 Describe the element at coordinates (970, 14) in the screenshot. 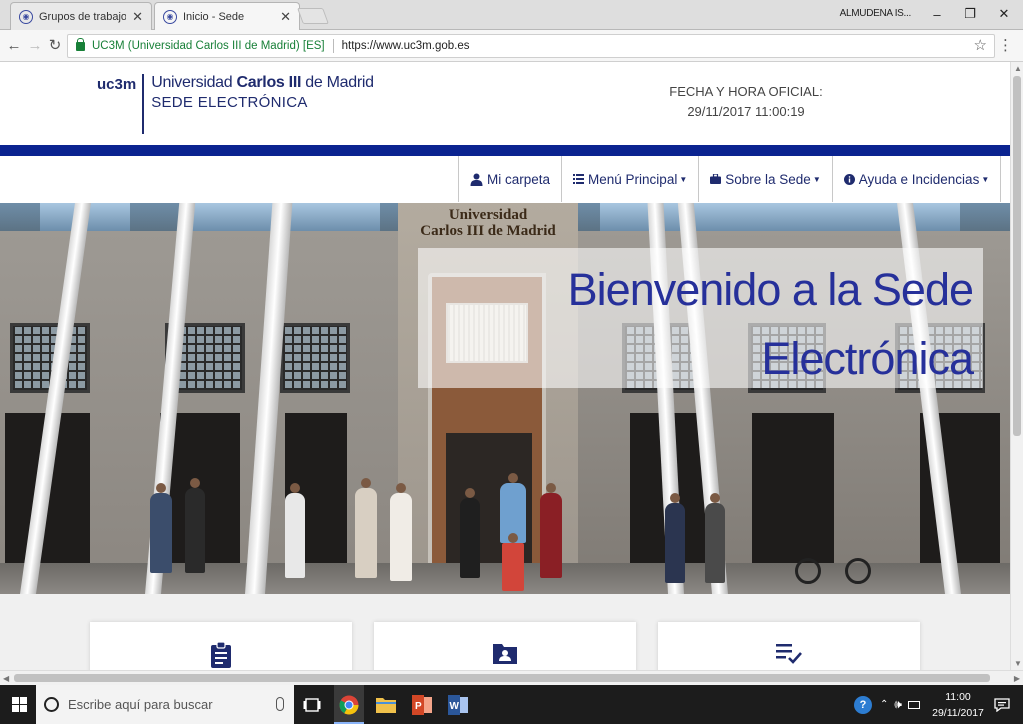

I see `maximize-button: ❐` at that location.